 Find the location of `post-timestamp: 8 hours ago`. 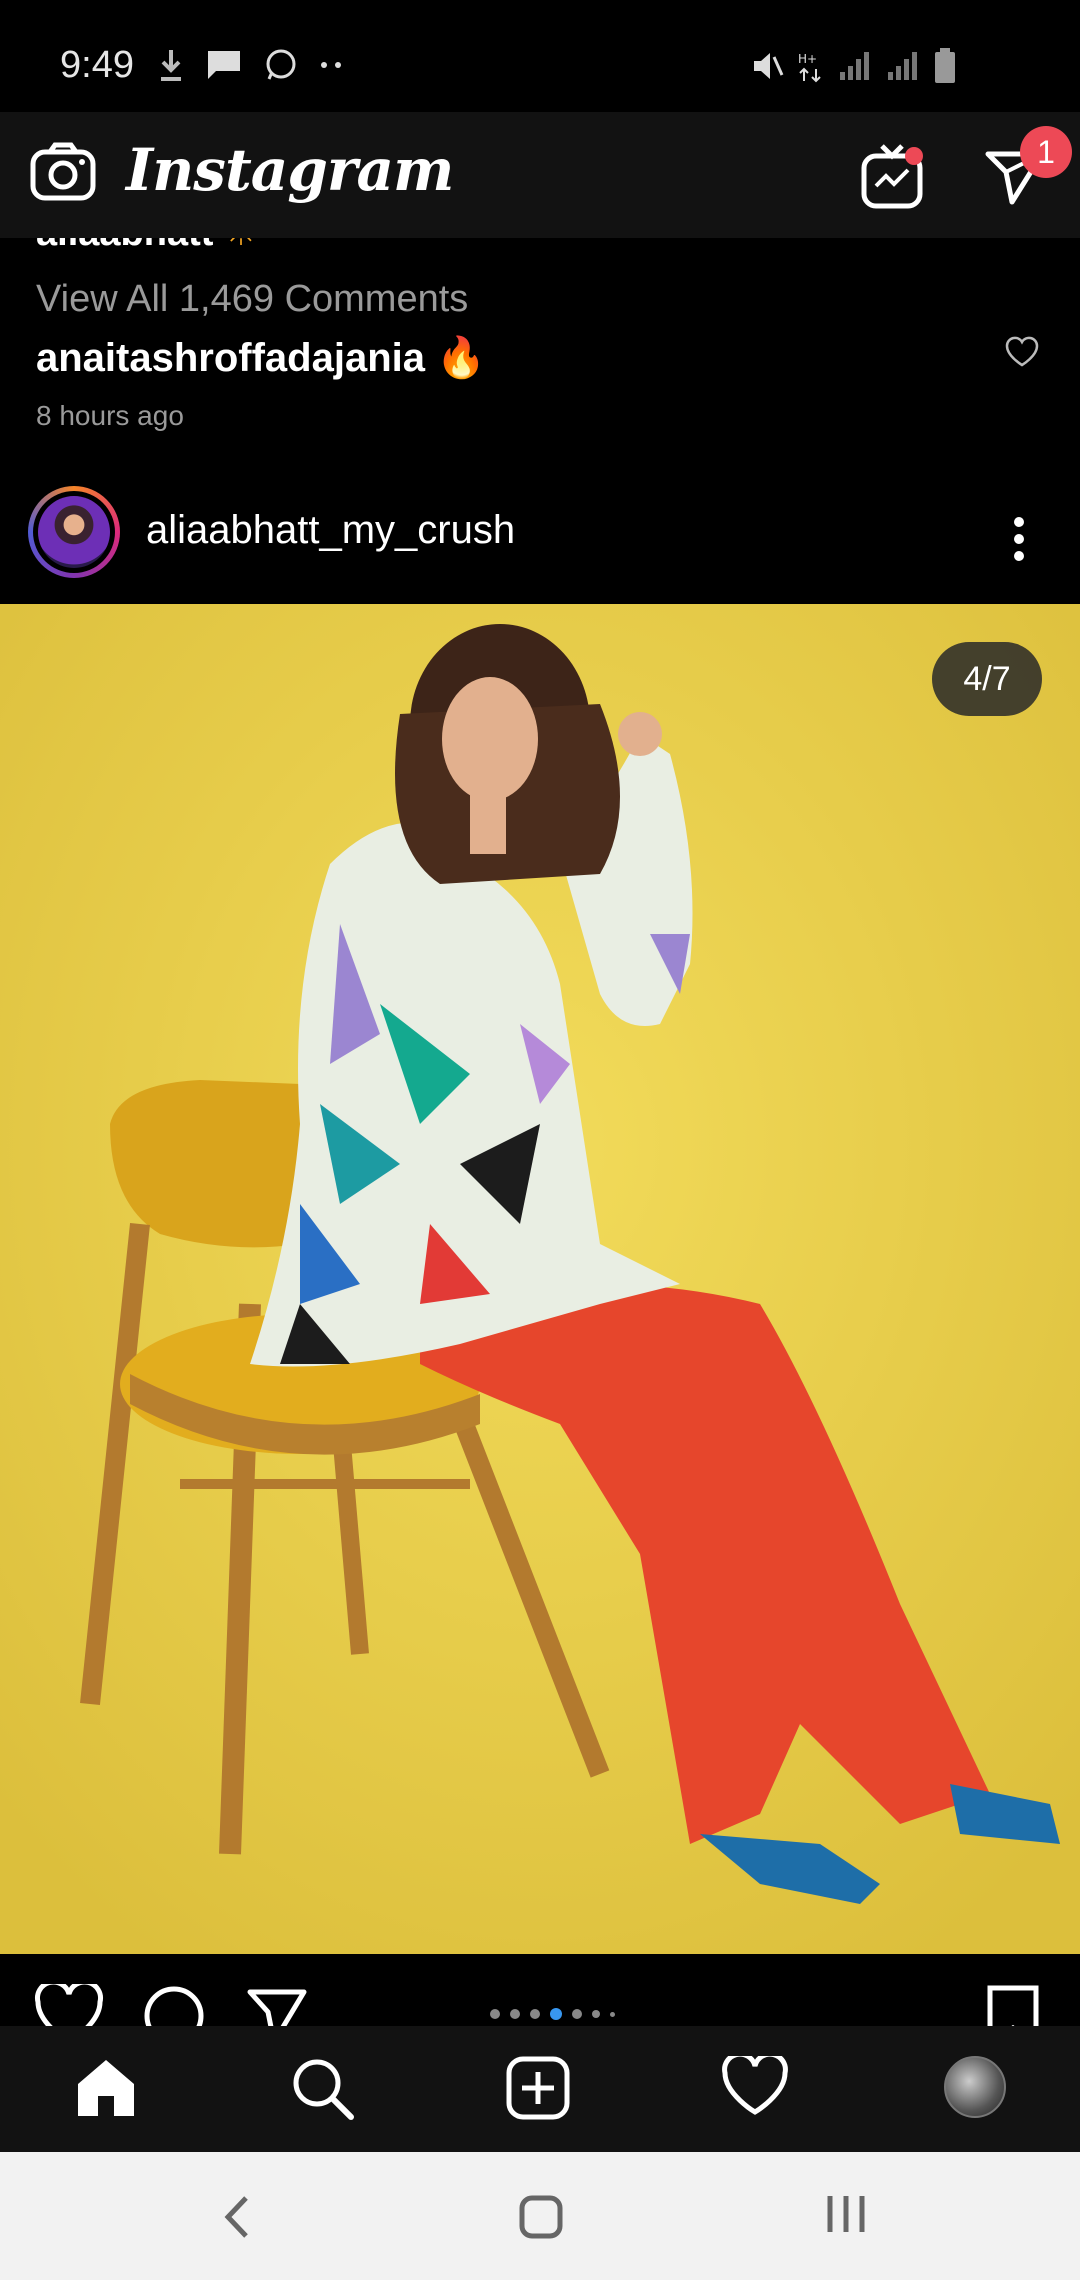

post-timestamp: 8 hours ago is located at coordinates (110, 415).